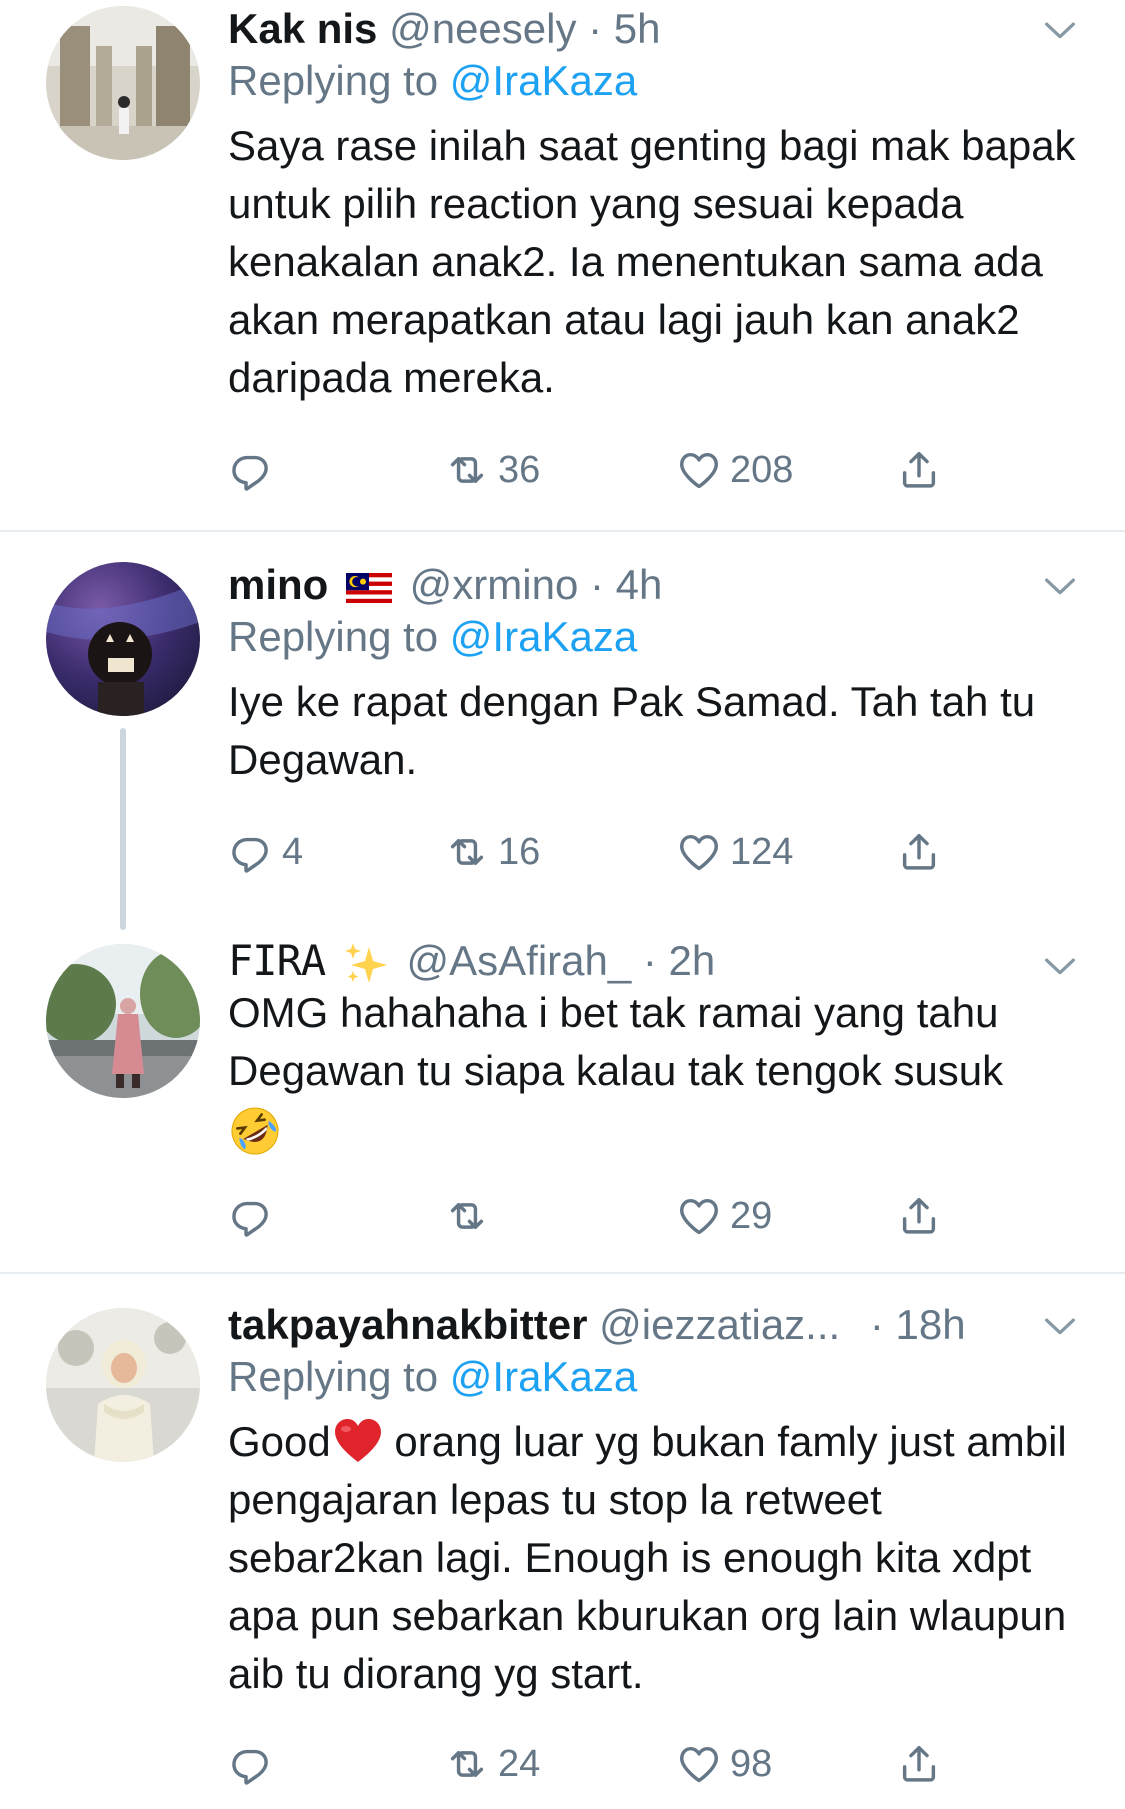 The width and height of the screenshot is (1125, 1809). Describe the element at coordinates (365, 962) in the screenshot. I see `sparkles-icon` at that location.